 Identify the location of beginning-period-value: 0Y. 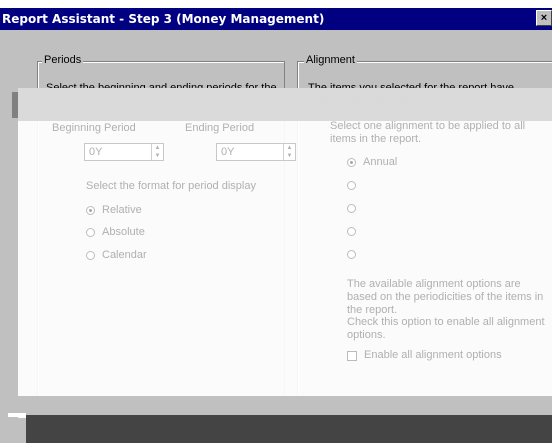
(96, 152).